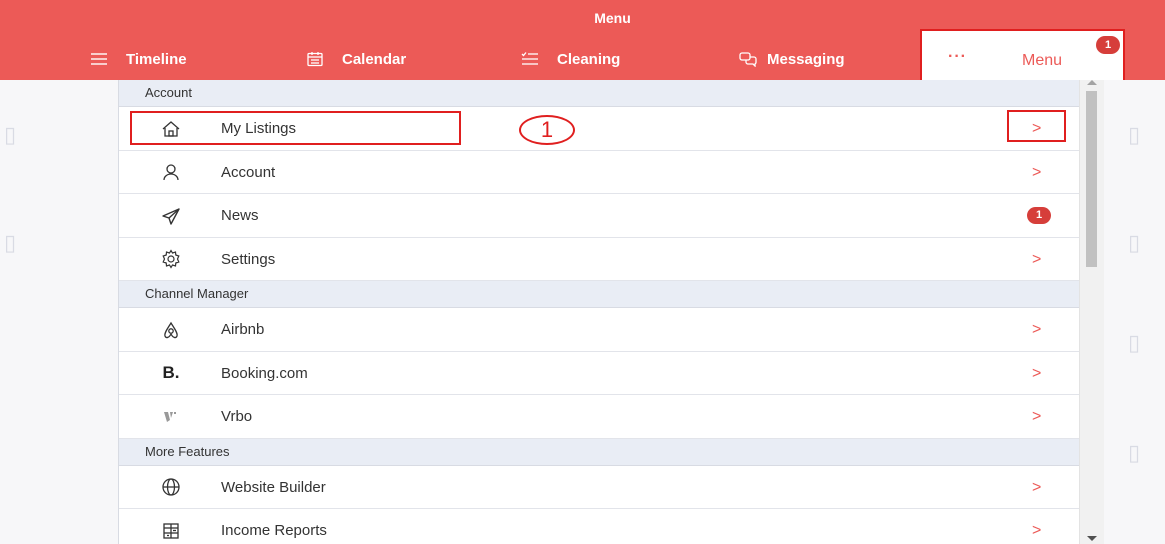  I want to click on background-left: ▯ ▯, so click(59, 312).